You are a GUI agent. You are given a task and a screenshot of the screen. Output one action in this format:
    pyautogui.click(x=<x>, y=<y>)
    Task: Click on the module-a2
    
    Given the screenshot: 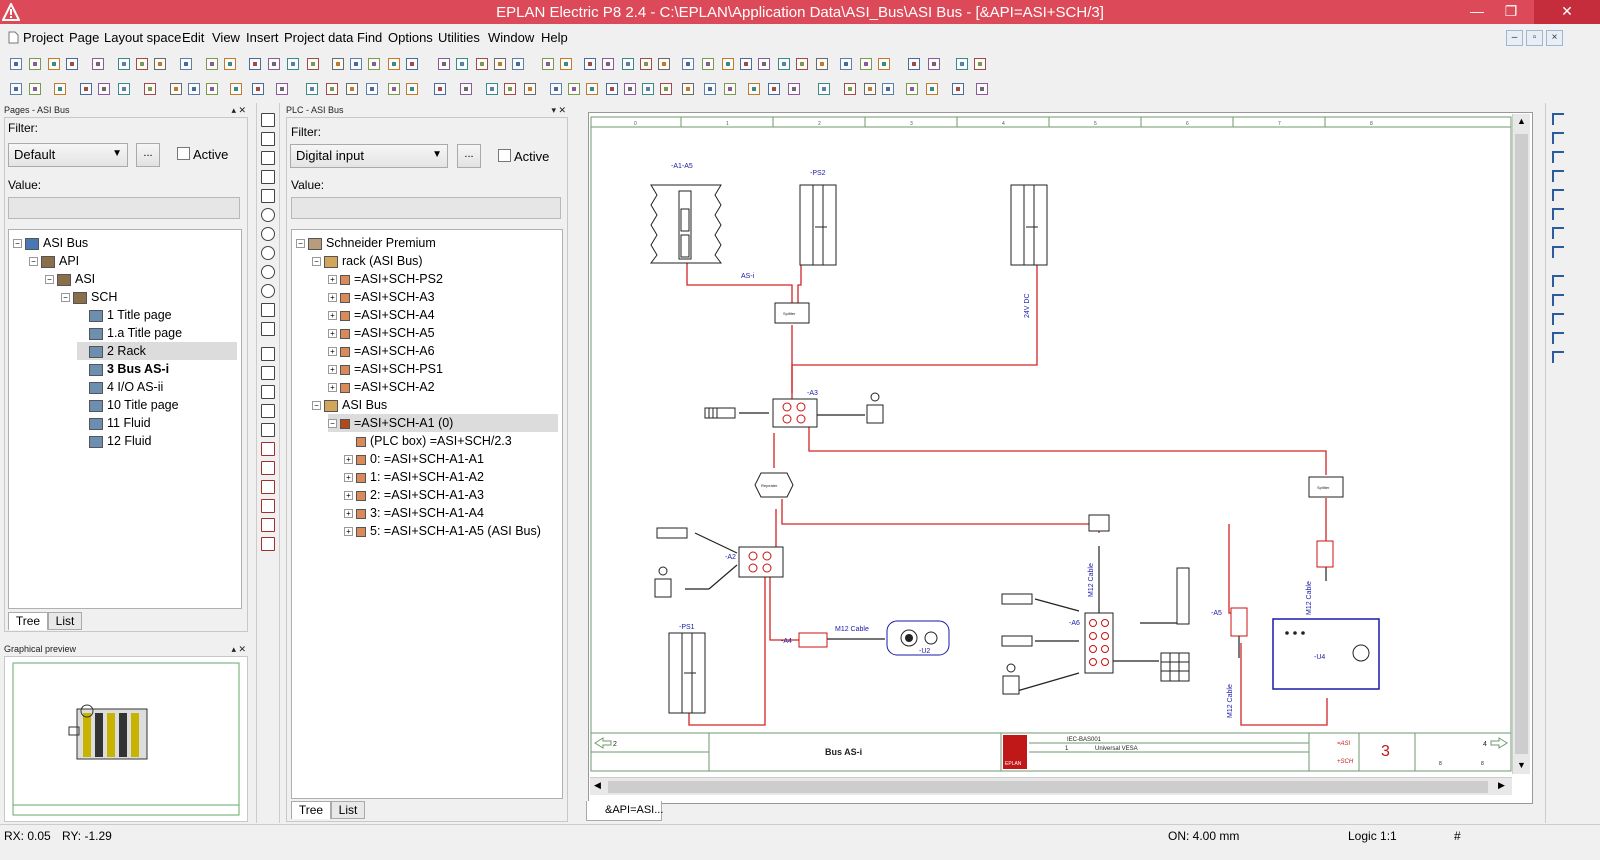 What is the action you would take?
    pyautogui.click(x=761, y=562)
    